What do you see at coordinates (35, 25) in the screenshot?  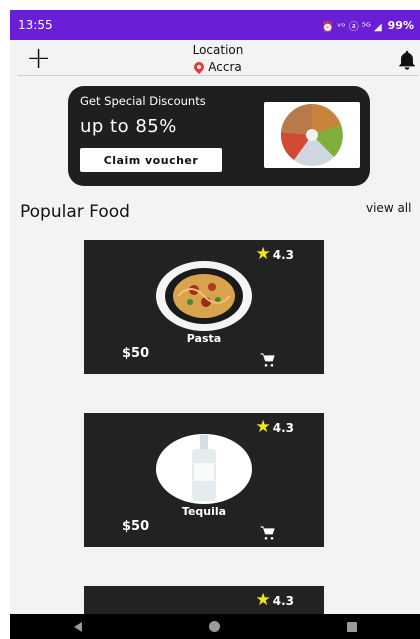 I see `status-time: 13:55` at bounding box center [35, 25].